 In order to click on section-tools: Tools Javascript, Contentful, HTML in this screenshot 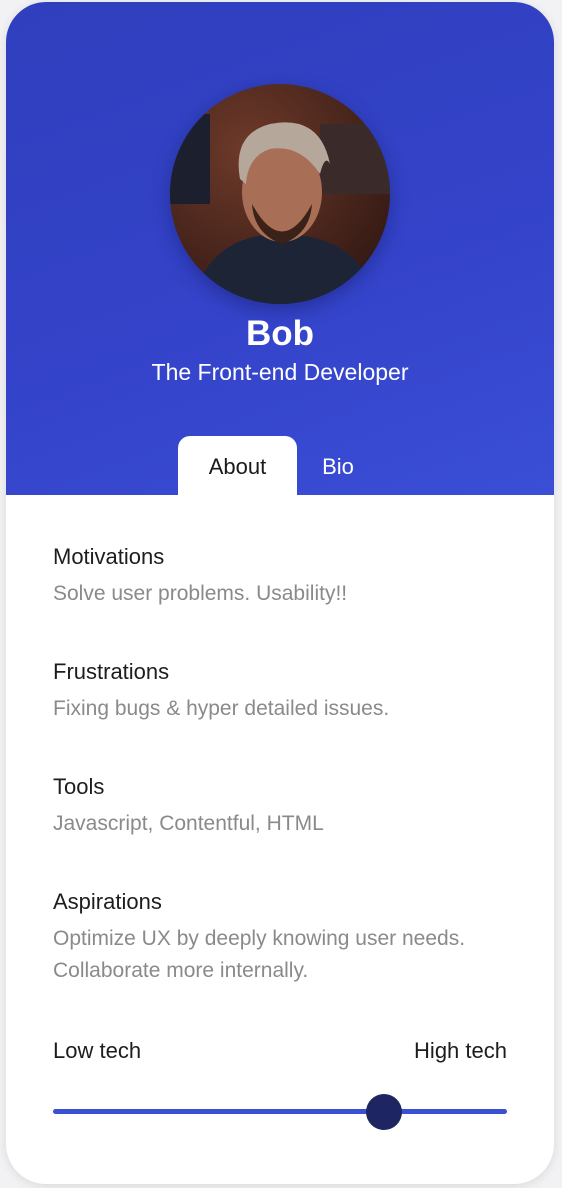, I will do `click(283, 806)`.